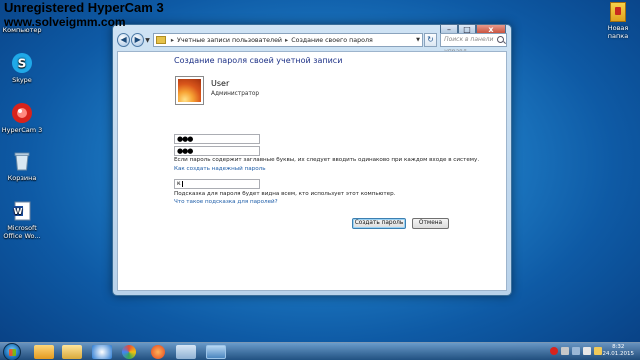 The height and width of the screenshot is (360, 640). What do you see at coordinates (138, 40) in the screenshot?
I see `forward-button: ▶` at bounding box center [138, 40].